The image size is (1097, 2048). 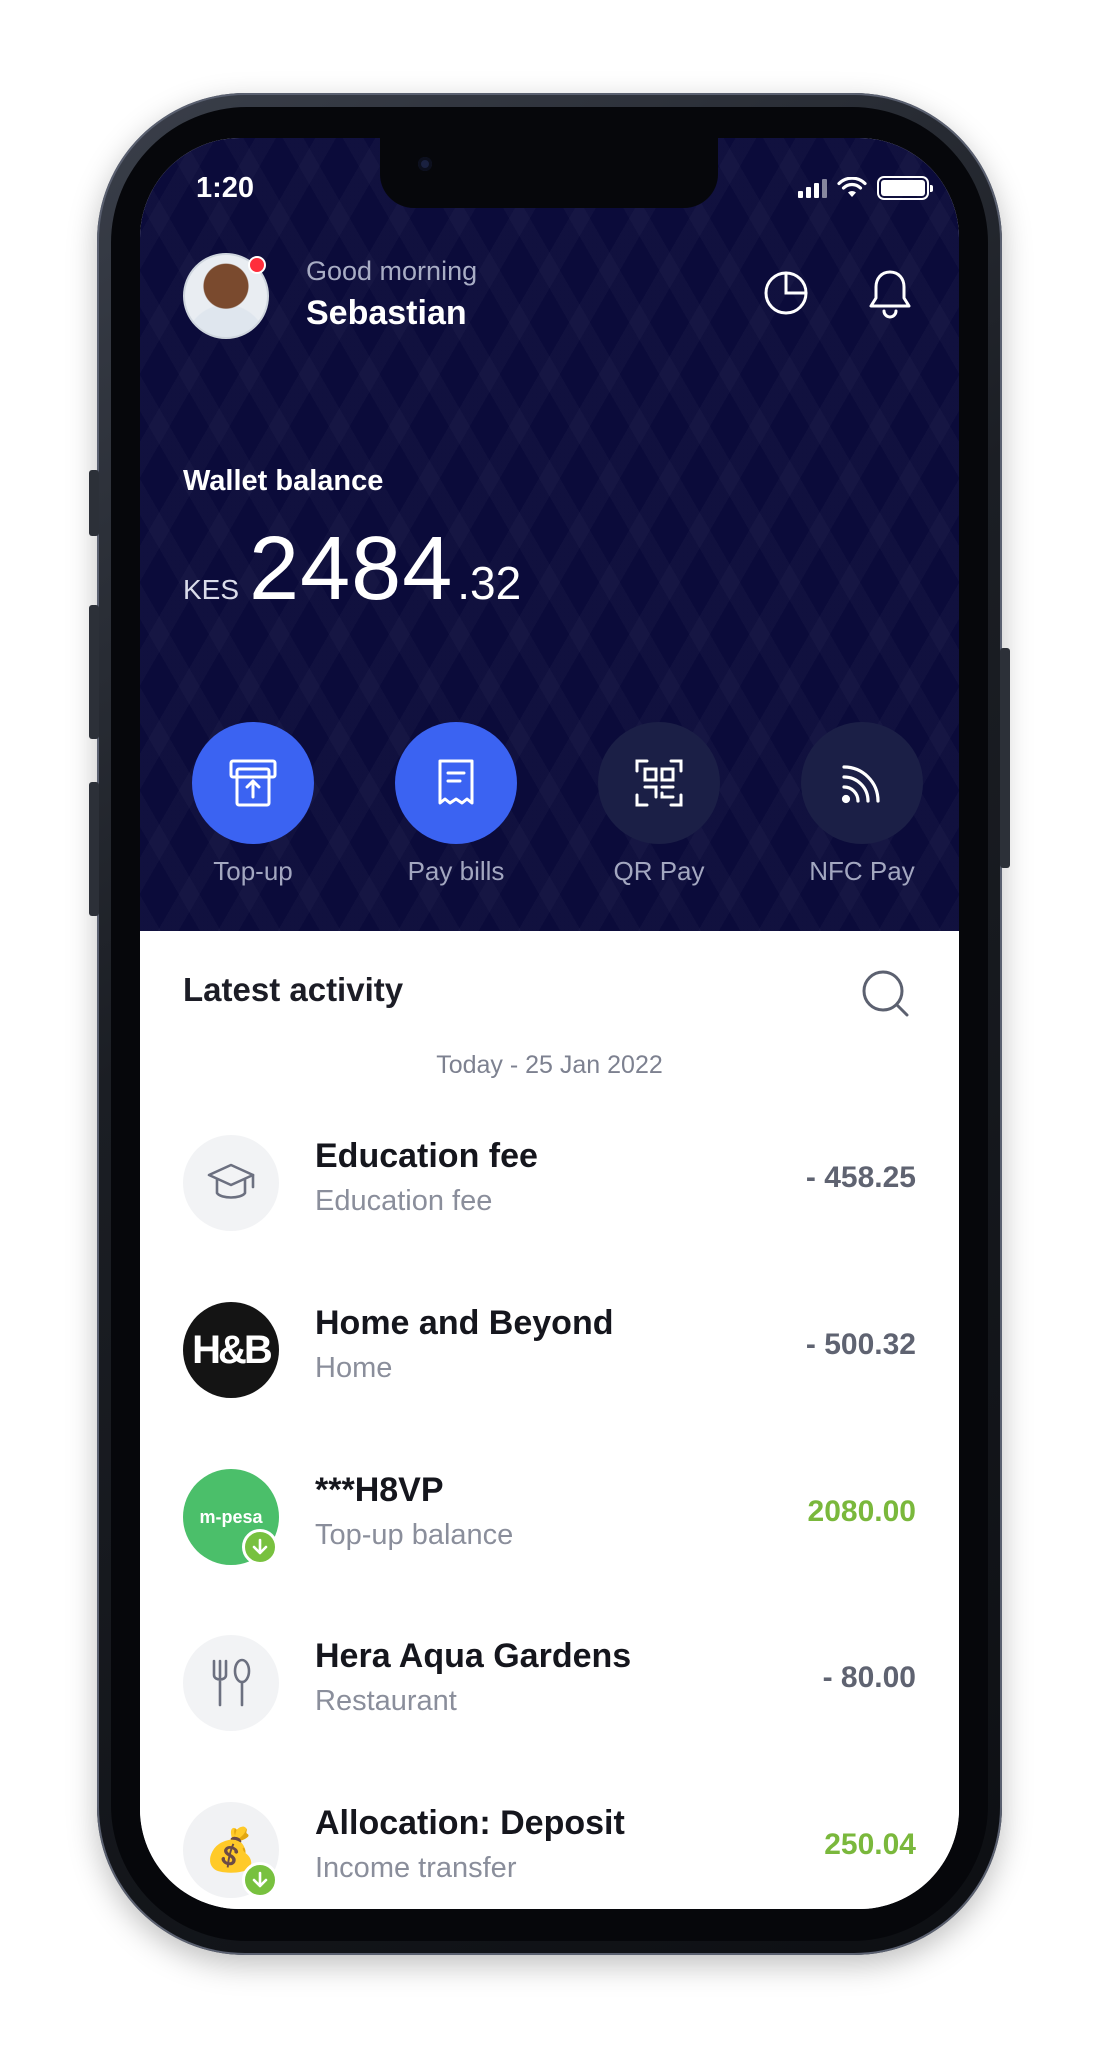 I want to click on transaction-row: Hera Aqua Gardens Restaurant - 80.00, so click(x=549, y=1679).